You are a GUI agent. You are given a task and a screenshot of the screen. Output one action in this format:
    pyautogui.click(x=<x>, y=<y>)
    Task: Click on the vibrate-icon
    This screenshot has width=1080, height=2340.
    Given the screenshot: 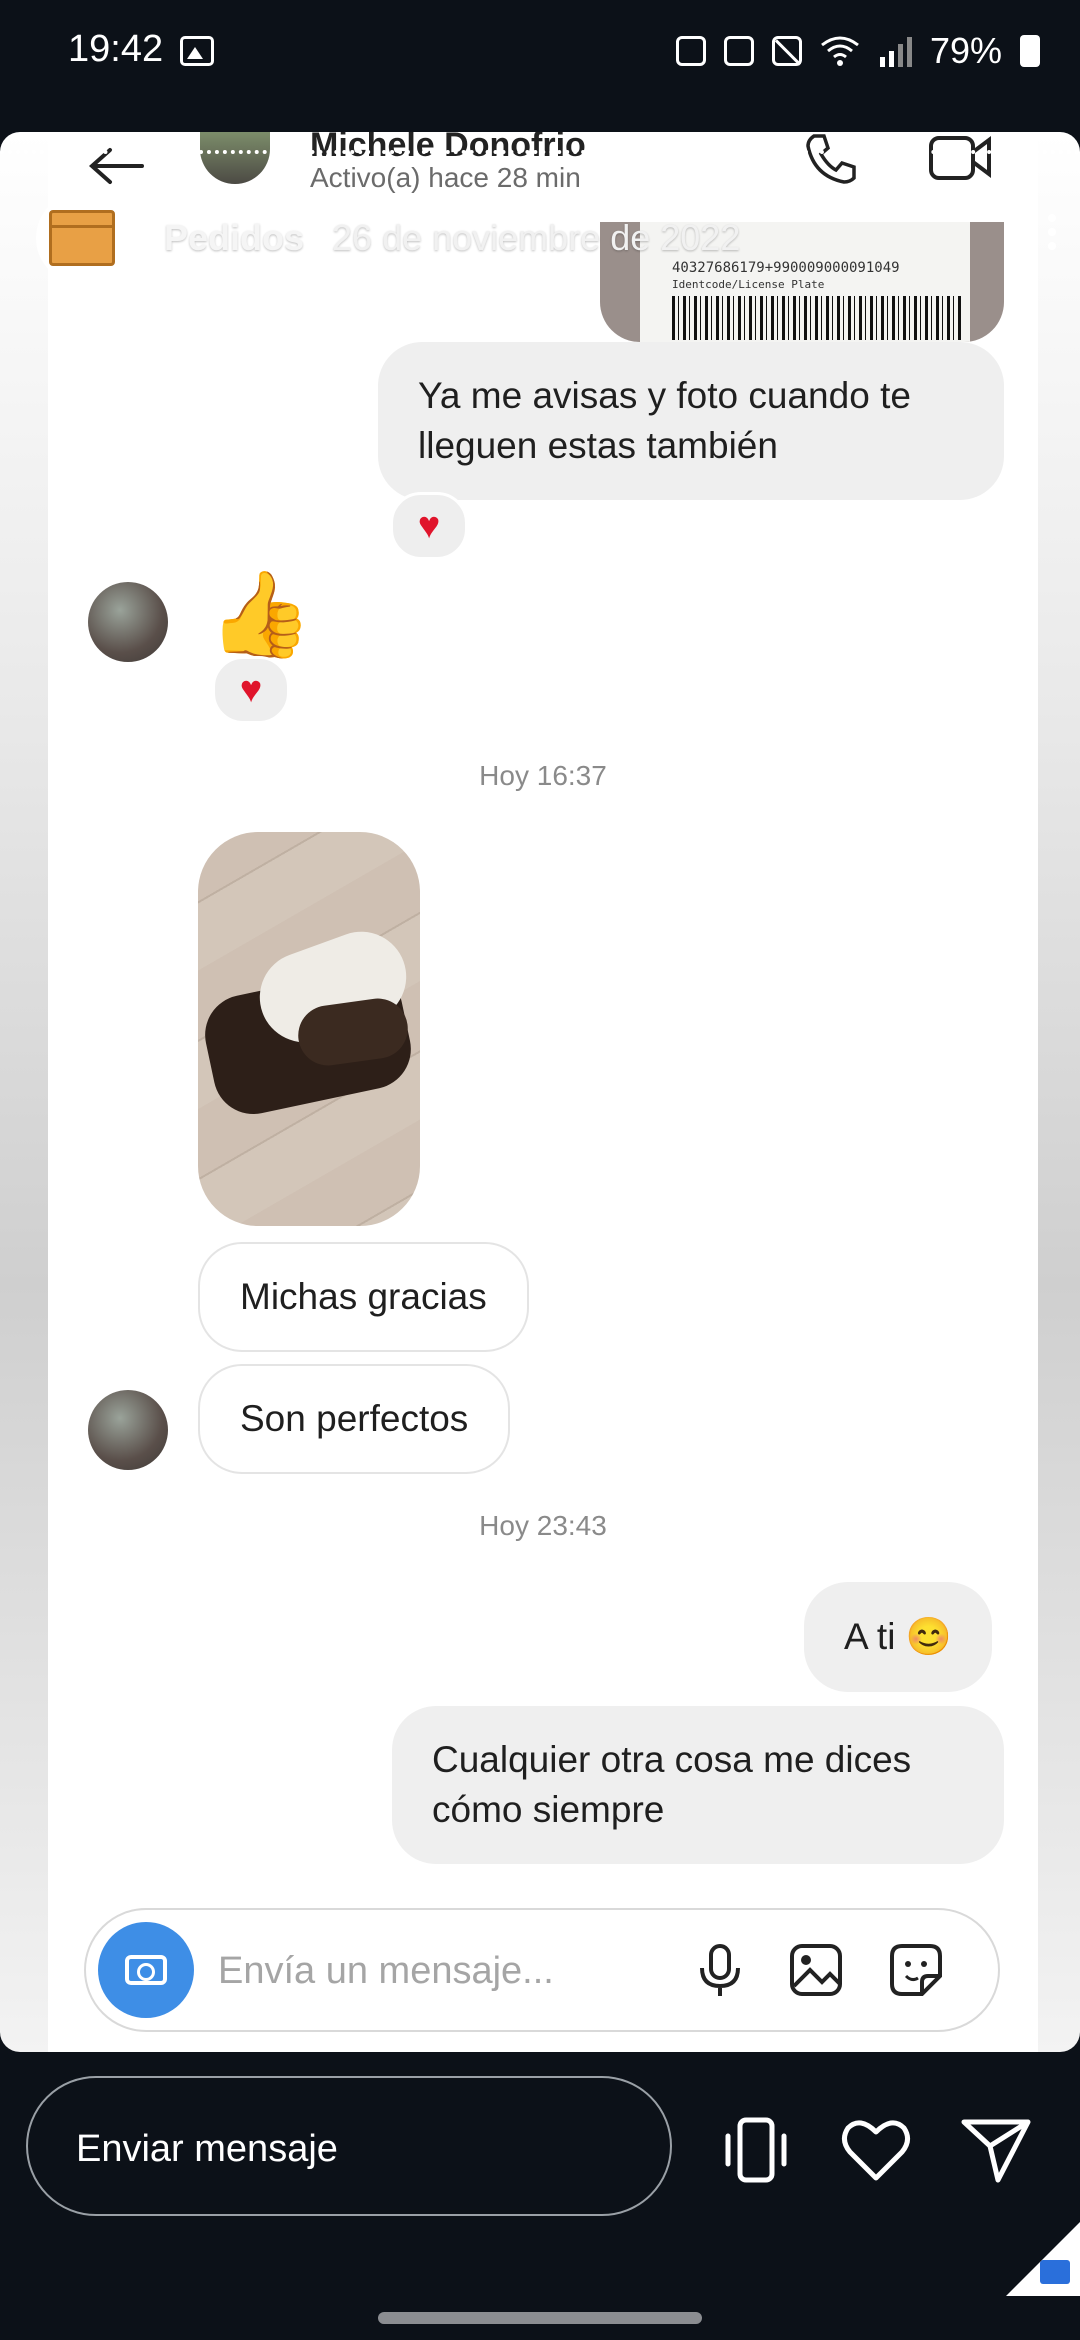 What is the action you would take?
    pyautogui.click(x=756, y=2150)
    